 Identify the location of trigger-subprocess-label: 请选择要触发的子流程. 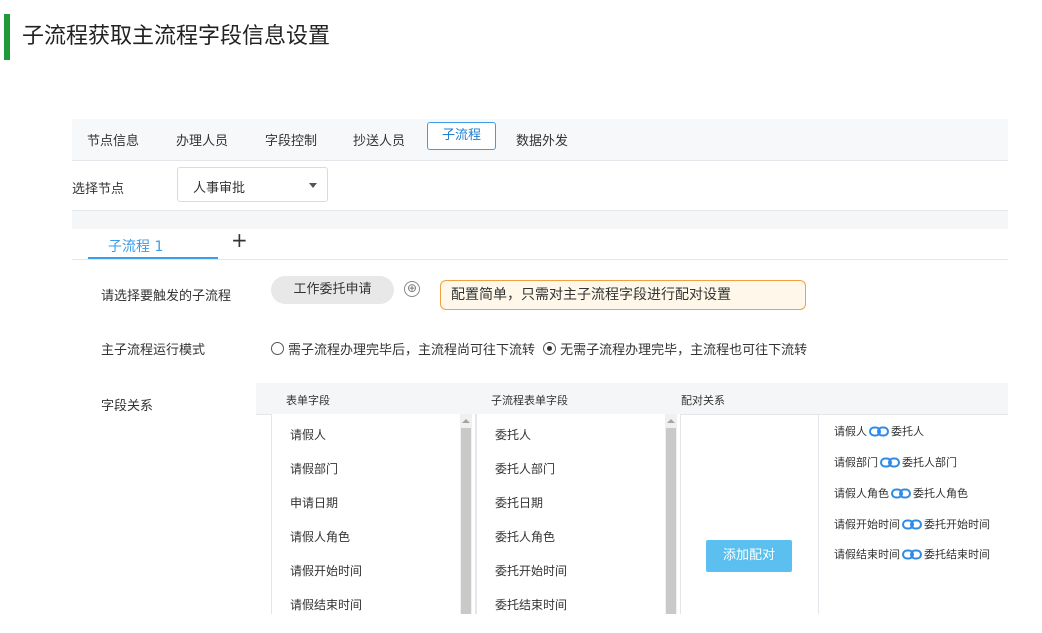
(166, 296).